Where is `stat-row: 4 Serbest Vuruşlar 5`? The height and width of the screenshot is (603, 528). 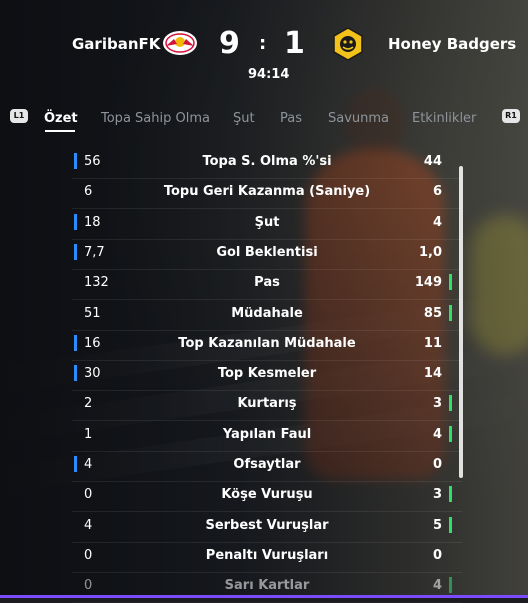 stat-row: 4 Serbest Vuruşlar 5 is located at coordinates (267, 527).